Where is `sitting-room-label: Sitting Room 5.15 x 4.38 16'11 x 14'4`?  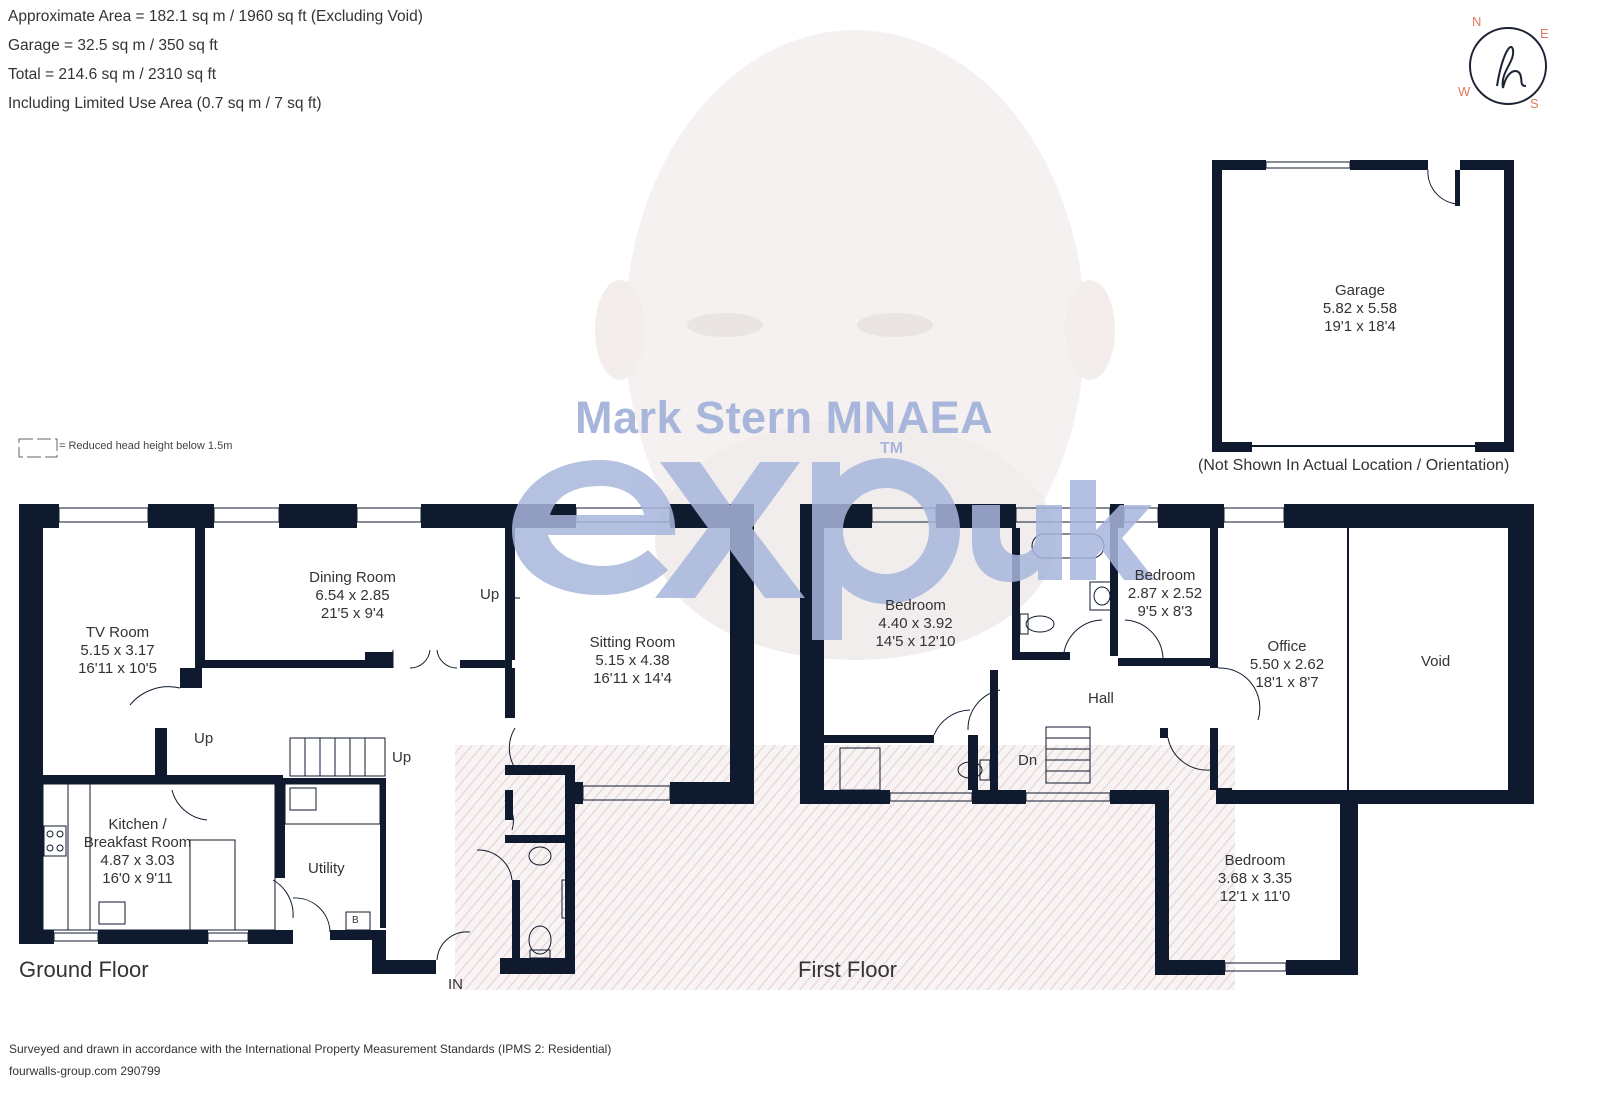
sitting-room-label: Sitting Room 5.15 x 4.38 16'11 x 14'4 is located at coordinates (632, 661).